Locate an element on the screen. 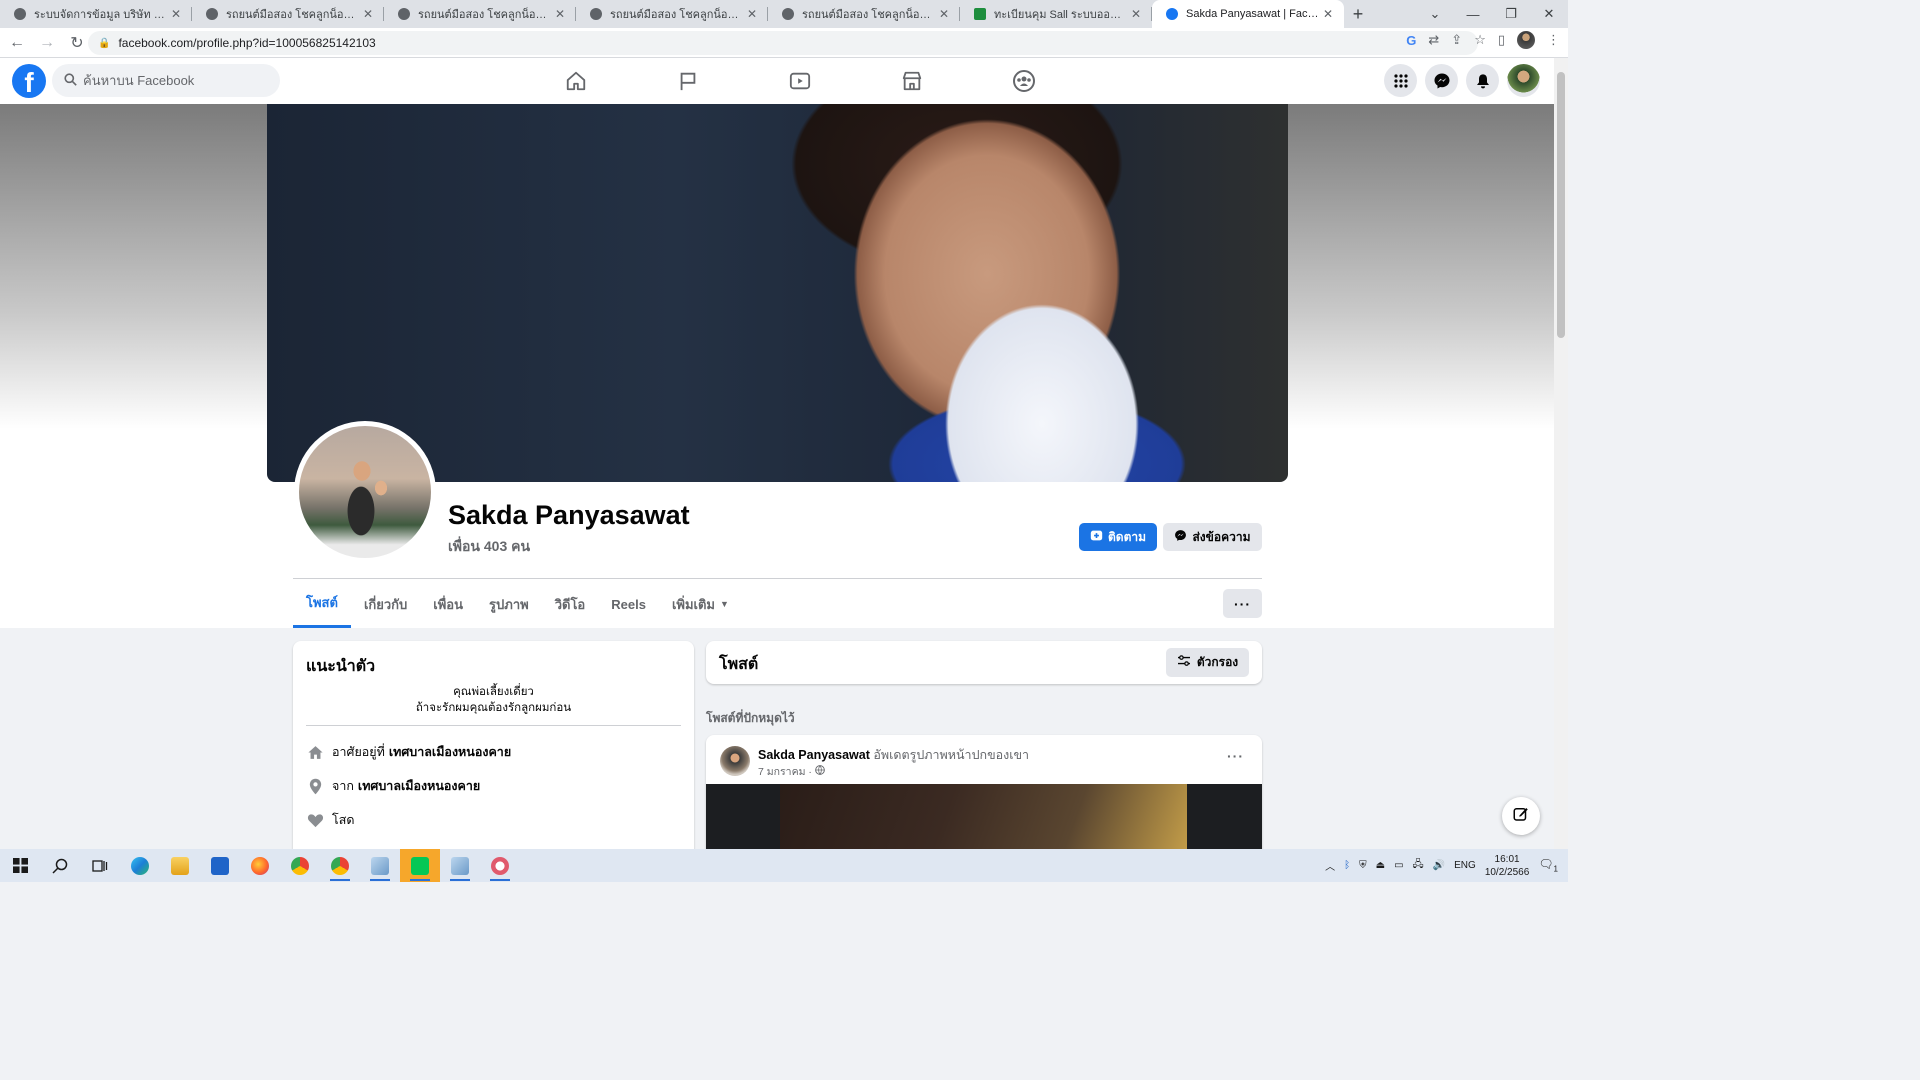 This screenshot has width=1920, height=1080. tab-title: ระบบจัดการข้อมูล บริษัท โชคลูกน็อต is located at coordinates (101, 15).